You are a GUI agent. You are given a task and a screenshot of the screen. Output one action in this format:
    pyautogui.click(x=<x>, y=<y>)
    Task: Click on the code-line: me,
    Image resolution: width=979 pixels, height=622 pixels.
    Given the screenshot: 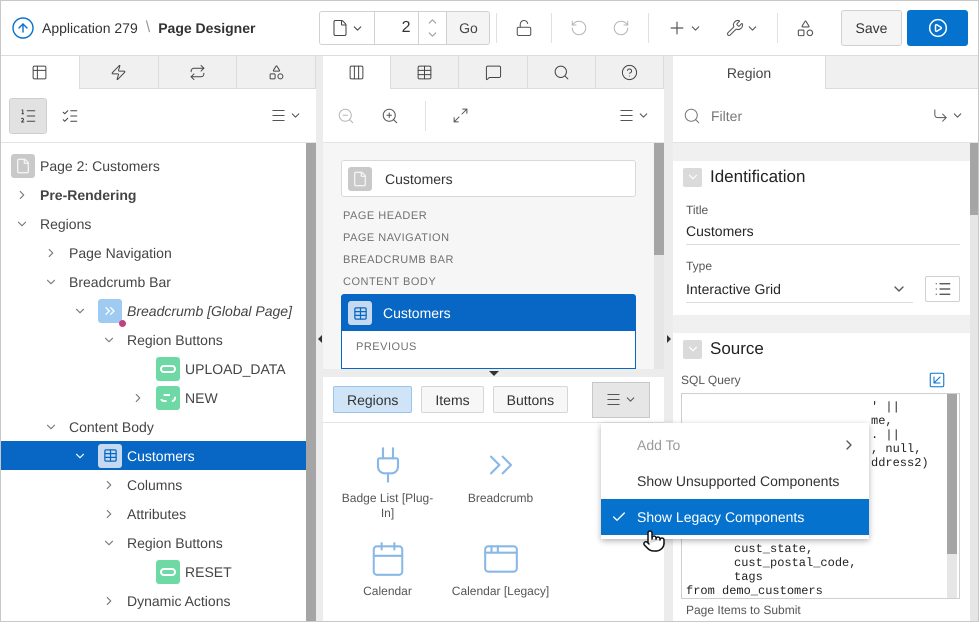 What is the action you would take?
    pyautogui.click(x=882, y=421)
    